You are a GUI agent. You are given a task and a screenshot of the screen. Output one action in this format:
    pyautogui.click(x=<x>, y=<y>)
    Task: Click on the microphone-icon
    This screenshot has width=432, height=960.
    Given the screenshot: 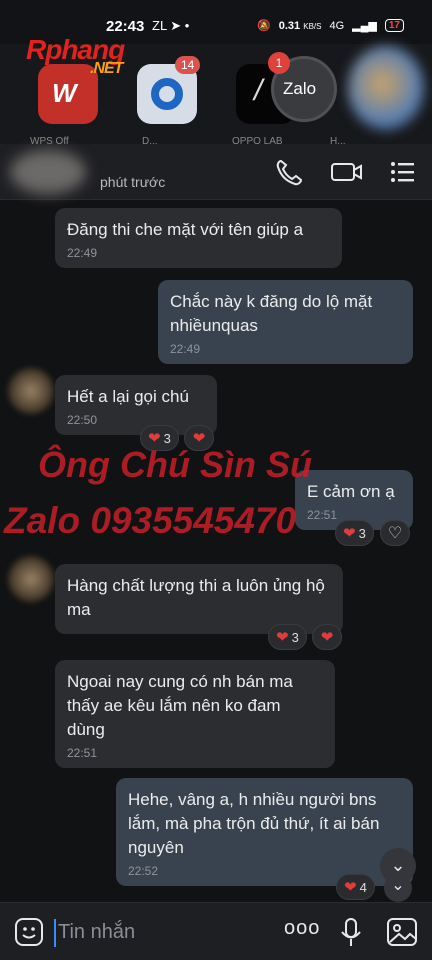 What is the action you would take?
    pyautogui.click(x=351, y=933)
    